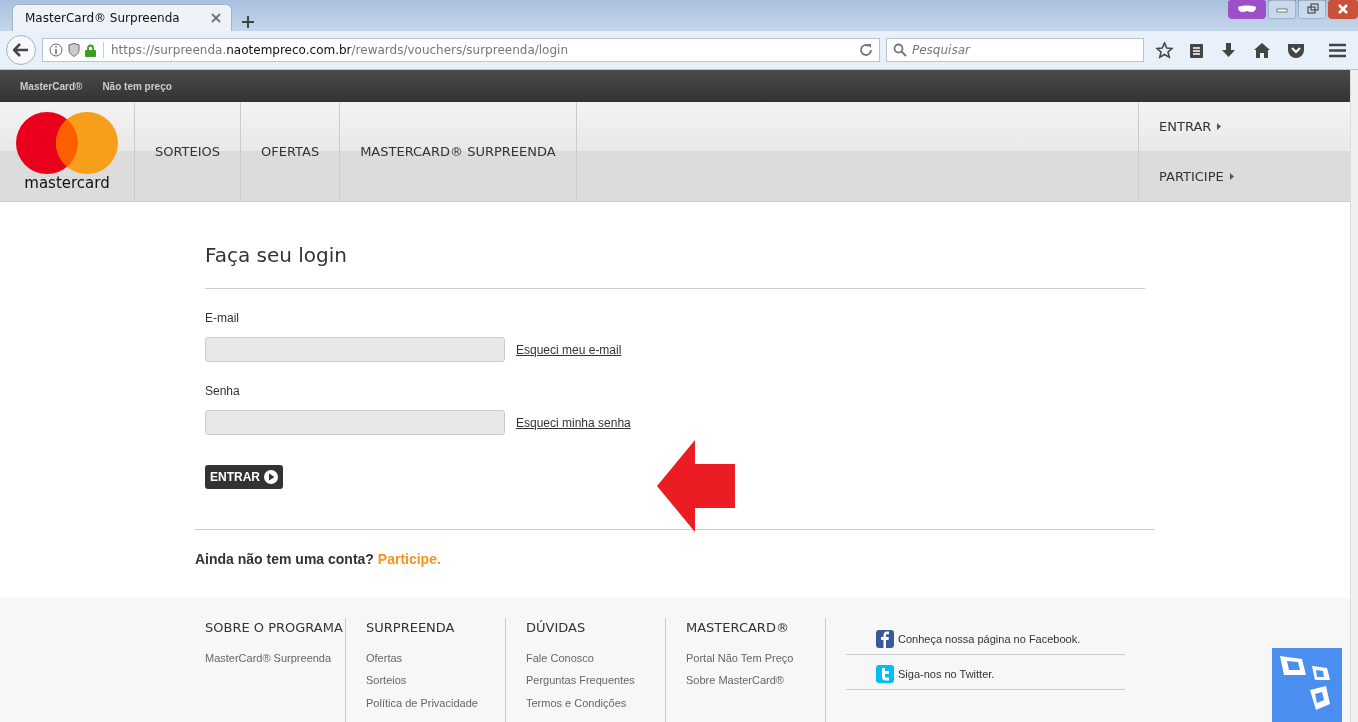 The width and height of the screenshot is (1358, 722). What do you see at coordinates (188, 151) in the screenshot?
I see `nav-link: SORTEIOS` at bounding box center [188, 151].